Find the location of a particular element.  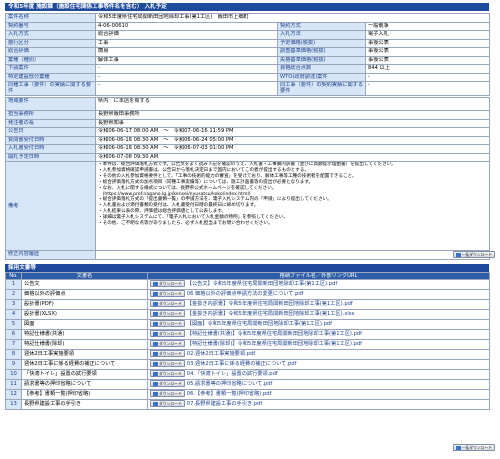

doc-file-cell: ダウンロード 04.「快適トイレ」設置の試行要領.pdf is located at coordinates (318, 375).